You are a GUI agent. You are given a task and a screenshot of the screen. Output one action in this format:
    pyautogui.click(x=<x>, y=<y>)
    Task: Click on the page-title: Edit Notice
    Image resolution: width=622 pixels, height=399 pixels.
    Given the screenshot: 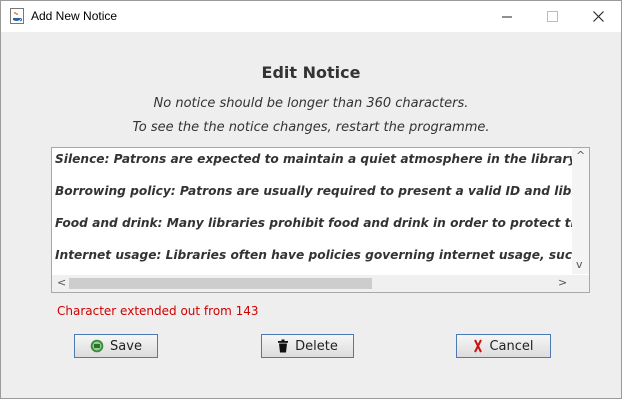 What is the action you would take?
    pyautogui.click(x=311, y=72)
    